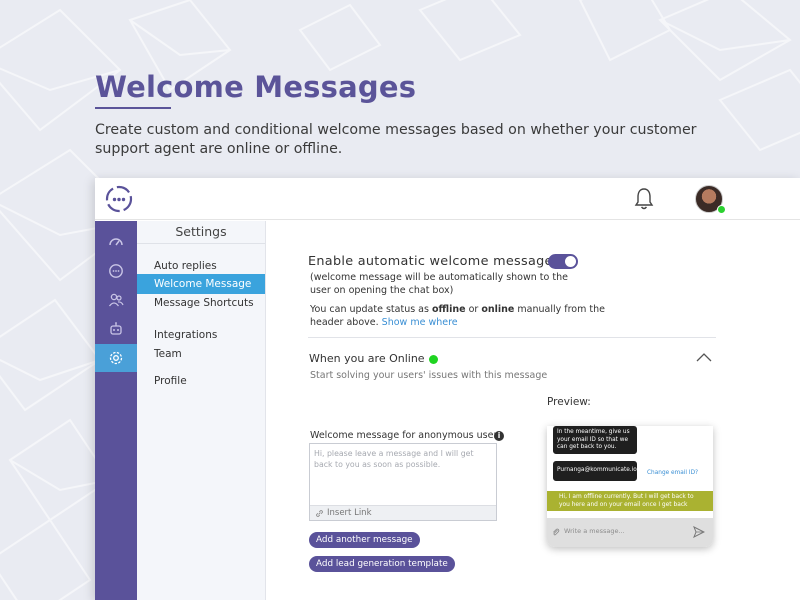  I want to click on status-note-text: You can update status as, so click(371, 309).